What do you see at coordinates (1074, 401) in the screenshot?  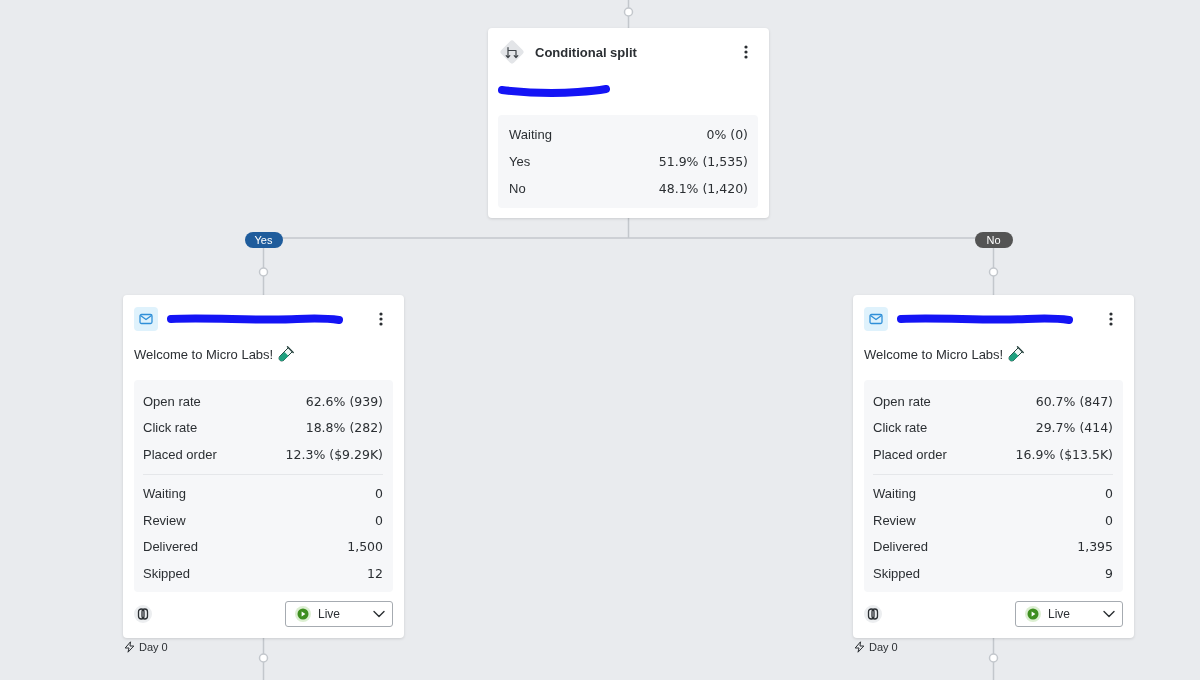 I see `stat-value: 60.7% (847)` at bounding box center [1074, 401].